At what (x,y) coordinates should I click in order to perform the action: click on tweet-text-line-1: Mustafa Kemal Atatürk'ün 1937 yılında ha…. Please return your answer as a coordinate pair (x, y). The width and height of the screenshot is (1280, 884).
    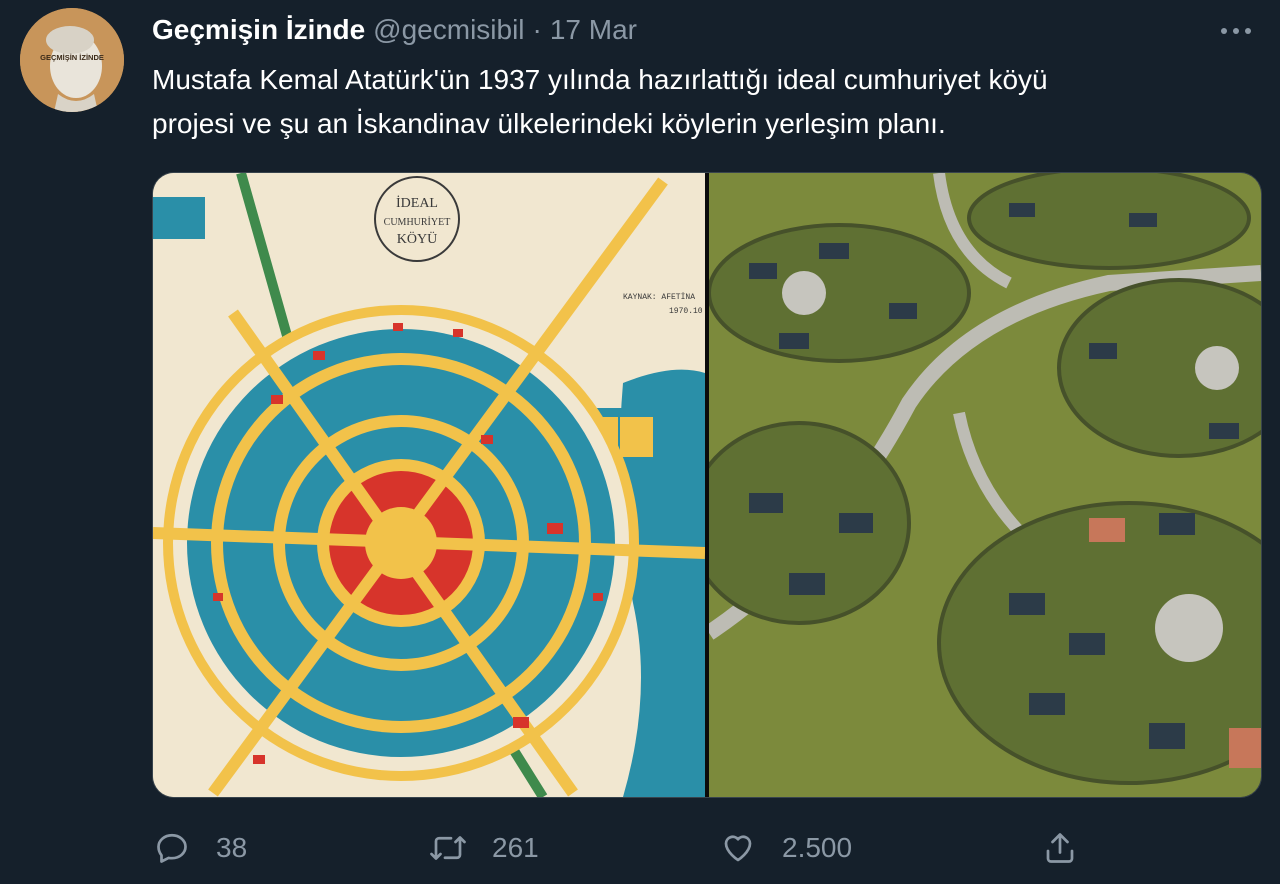
    Looking at the image, I should click on (600, 79).